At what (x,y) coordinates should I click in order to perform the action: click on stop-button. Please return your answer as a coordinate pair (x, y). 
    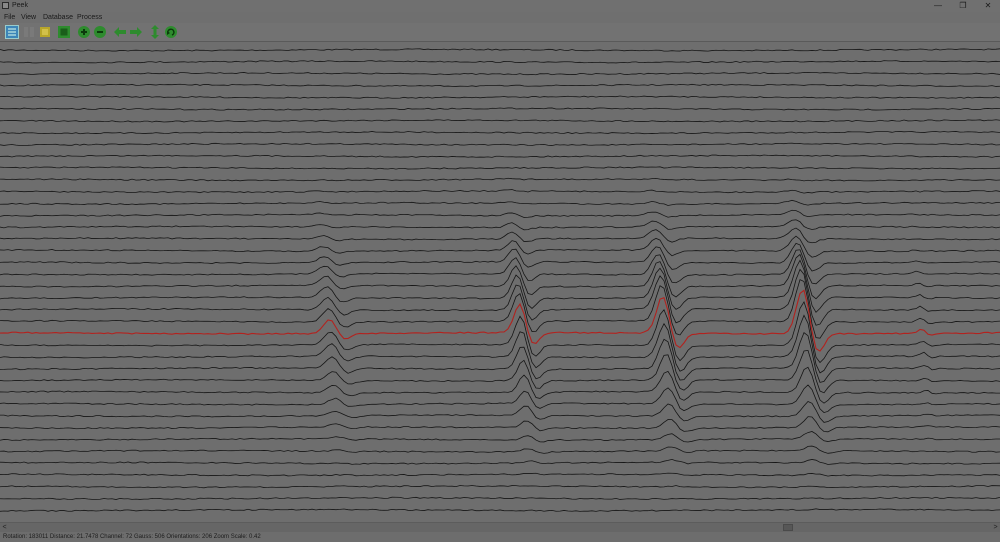
    Looking at the image, I should click on (64, 32).